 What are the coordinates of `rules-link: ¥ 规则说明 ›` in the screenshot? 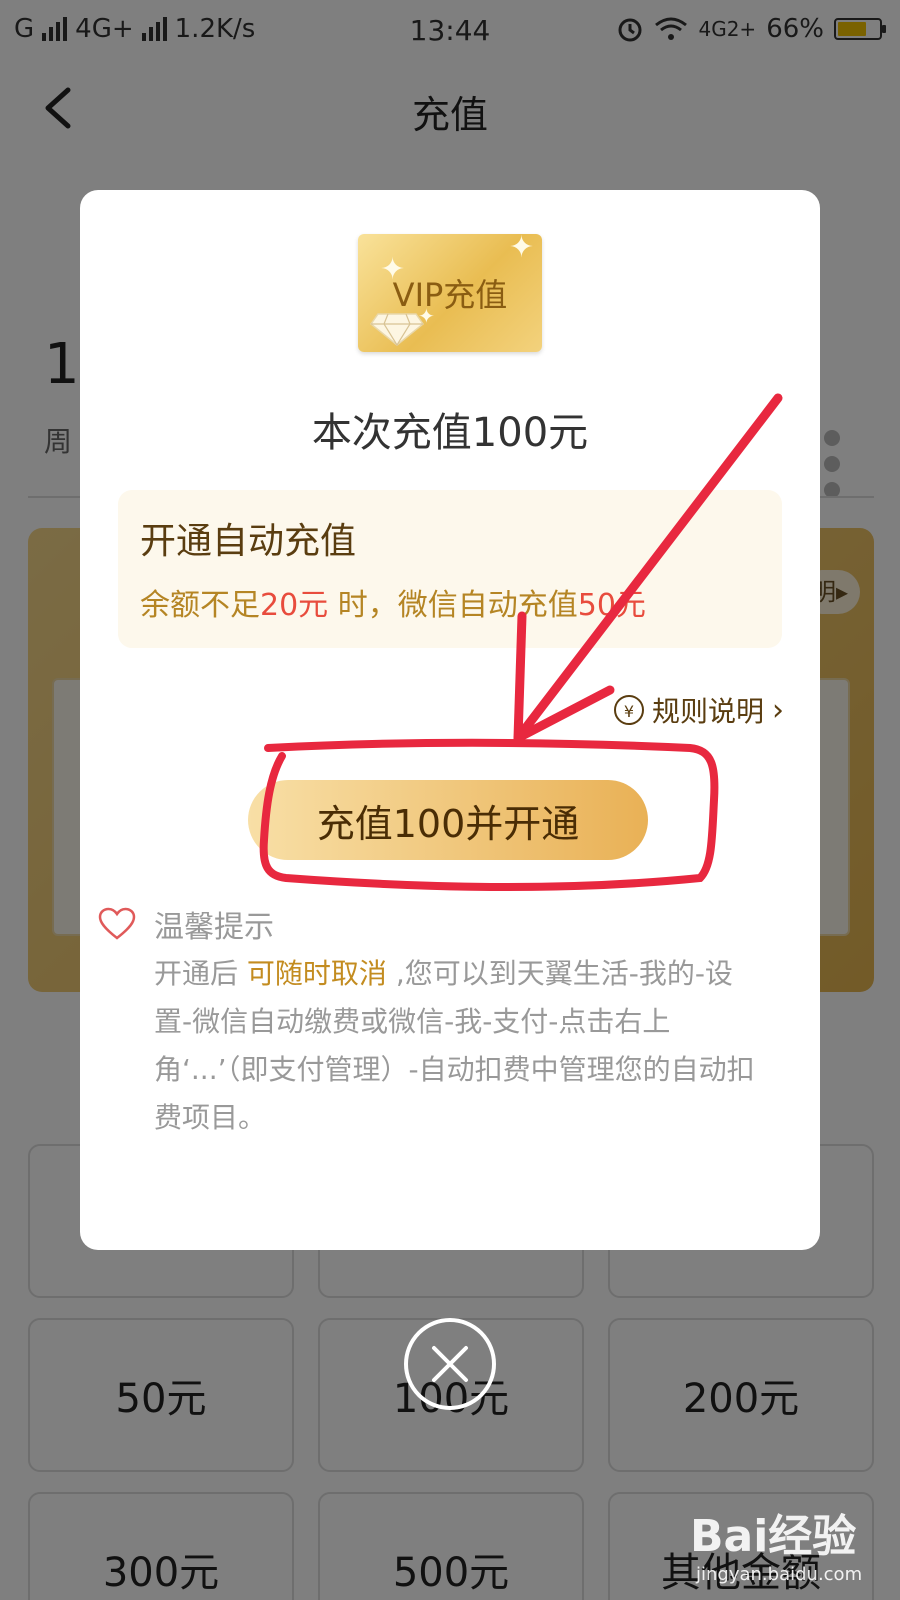 It's located at (698, 710).